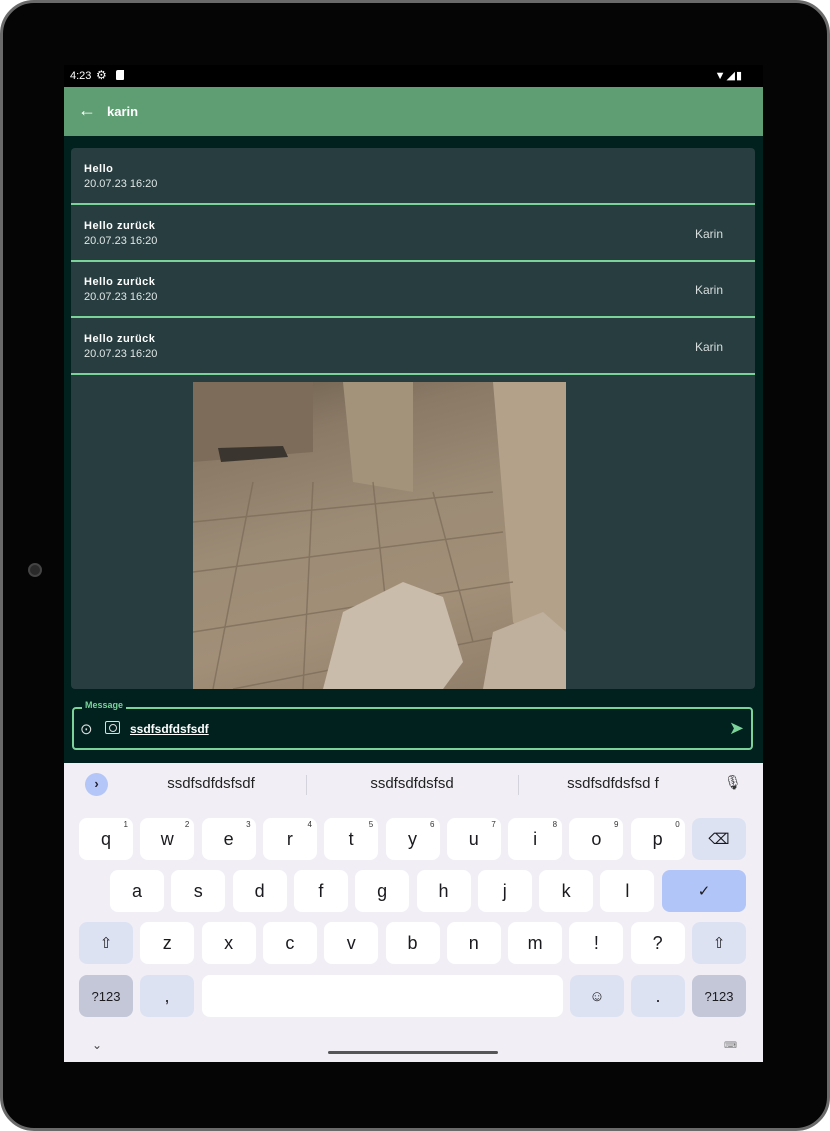  I want to click on space-key, so click(382, 996).